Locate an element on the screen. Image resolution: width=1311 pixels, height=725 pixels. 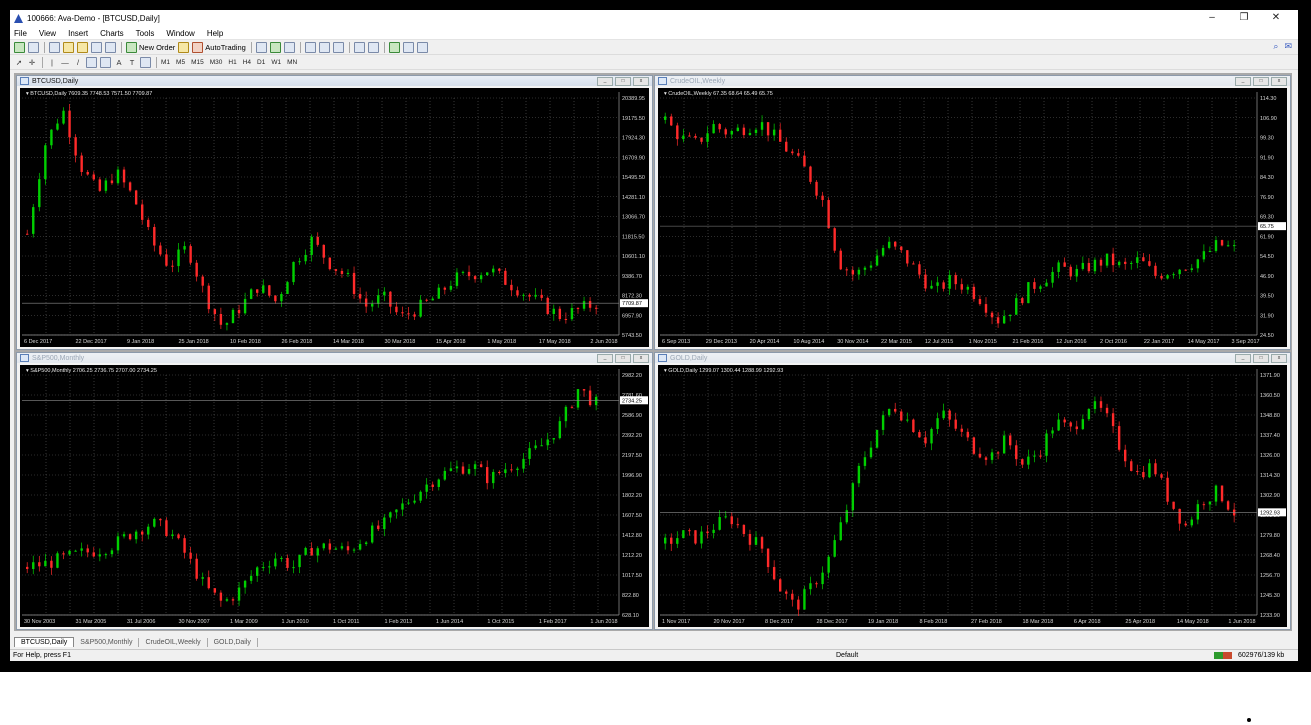
arrows-button is located at coordinates (145, 62).